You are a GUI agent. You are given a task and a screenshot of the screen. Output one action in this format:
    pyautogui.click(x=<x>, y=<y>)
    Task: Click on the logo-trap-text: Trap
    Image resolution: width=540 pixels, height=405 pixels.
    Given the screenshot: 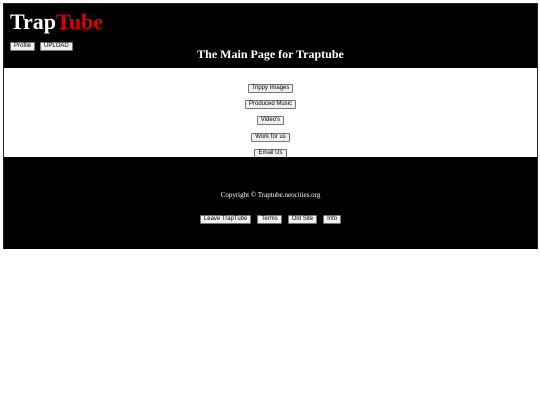 What is the action you would take?
    pyautogui.click(x=33, y=21)
    